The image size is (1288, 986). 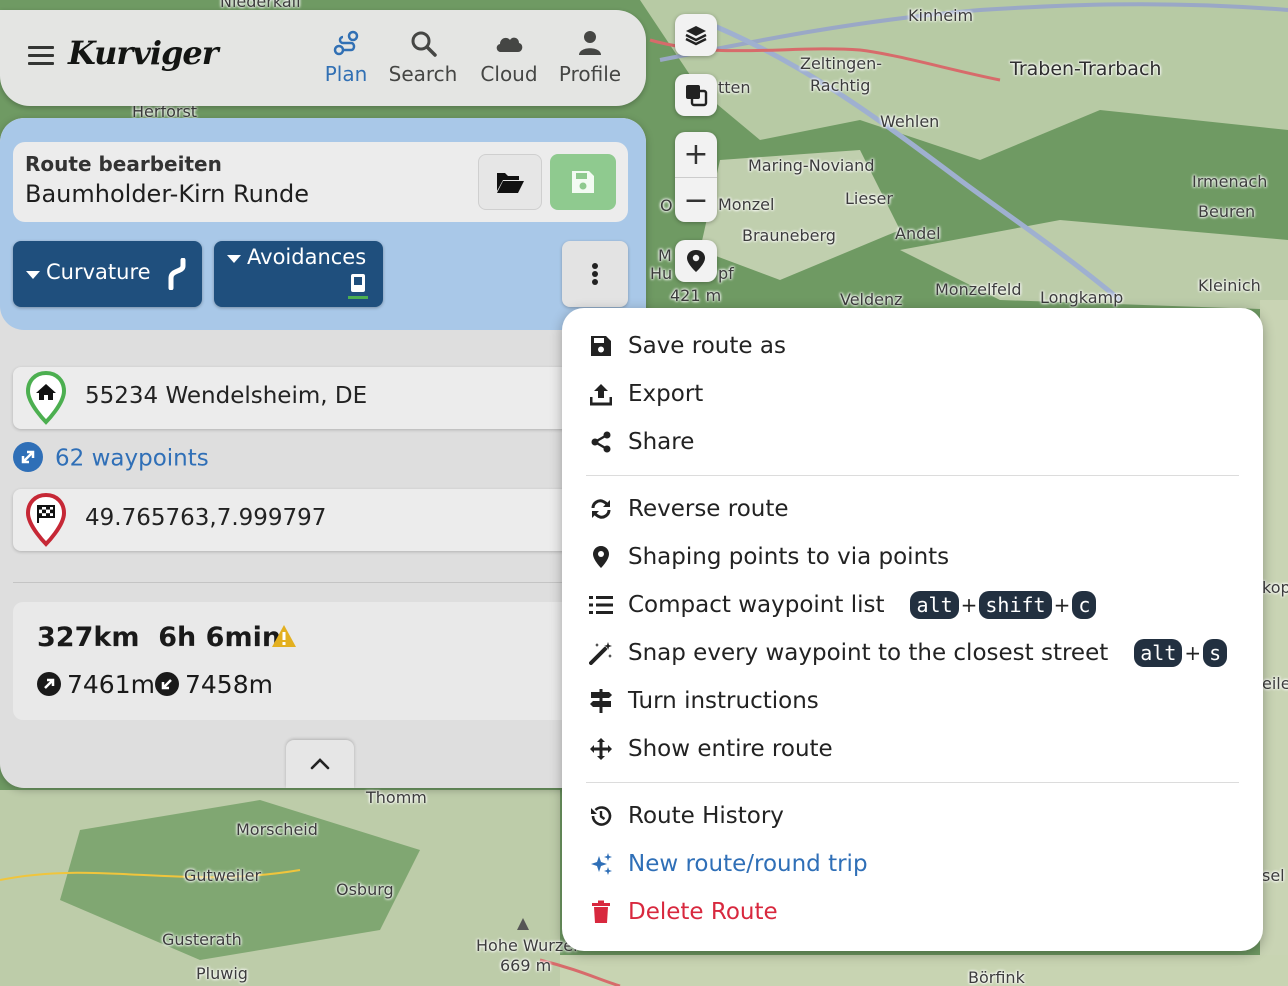 I want to click on nav-plan-button: Plan, so click(x=346, y=63).